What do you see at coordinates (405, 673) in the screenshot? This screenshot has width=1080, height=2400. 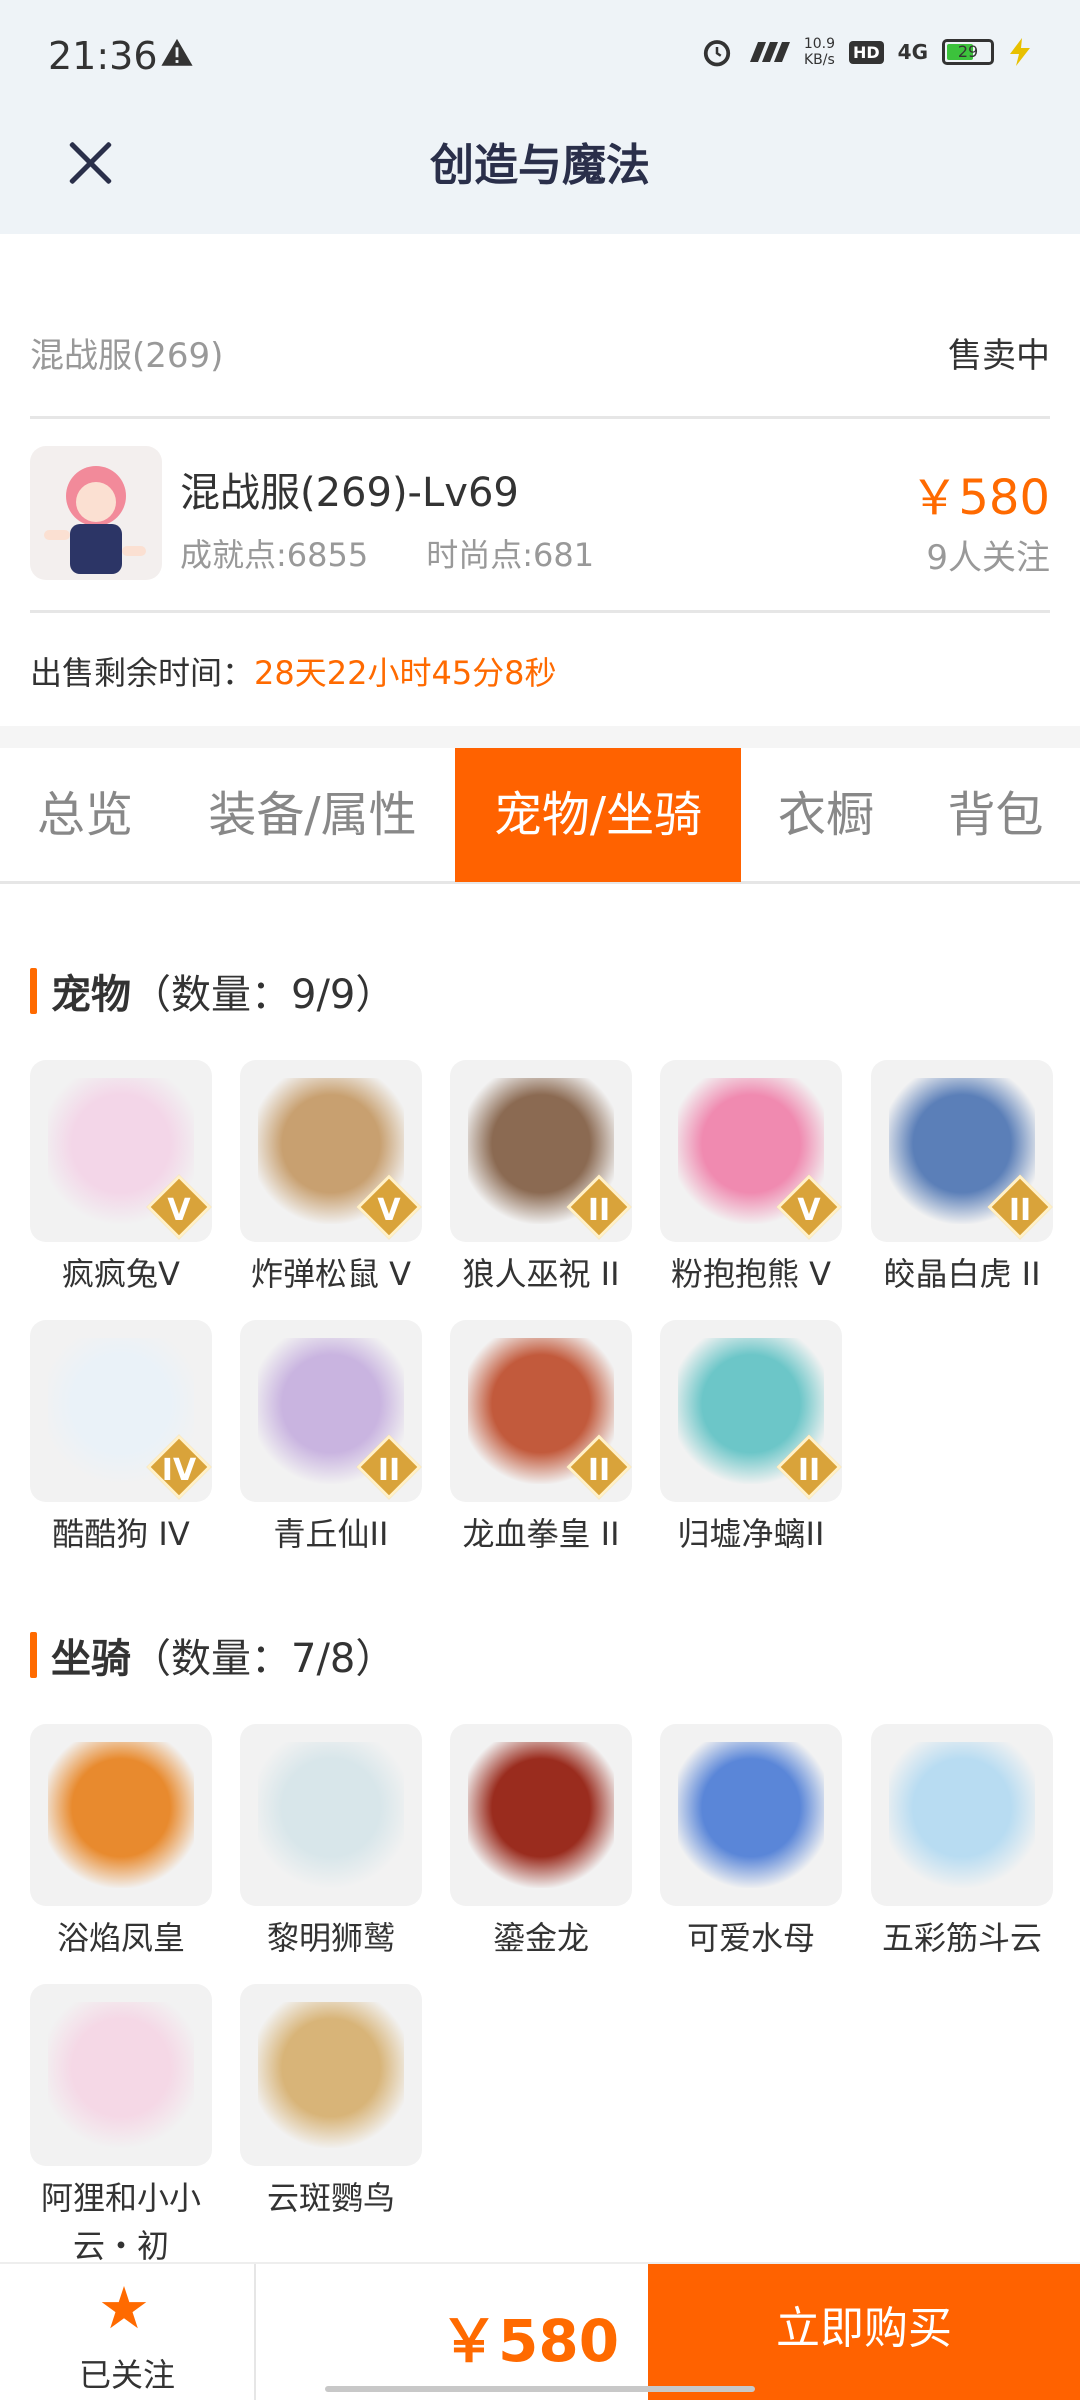 I see `remaining-time-value: 28天22小时45分8秒` at bounding box center [405, 673].